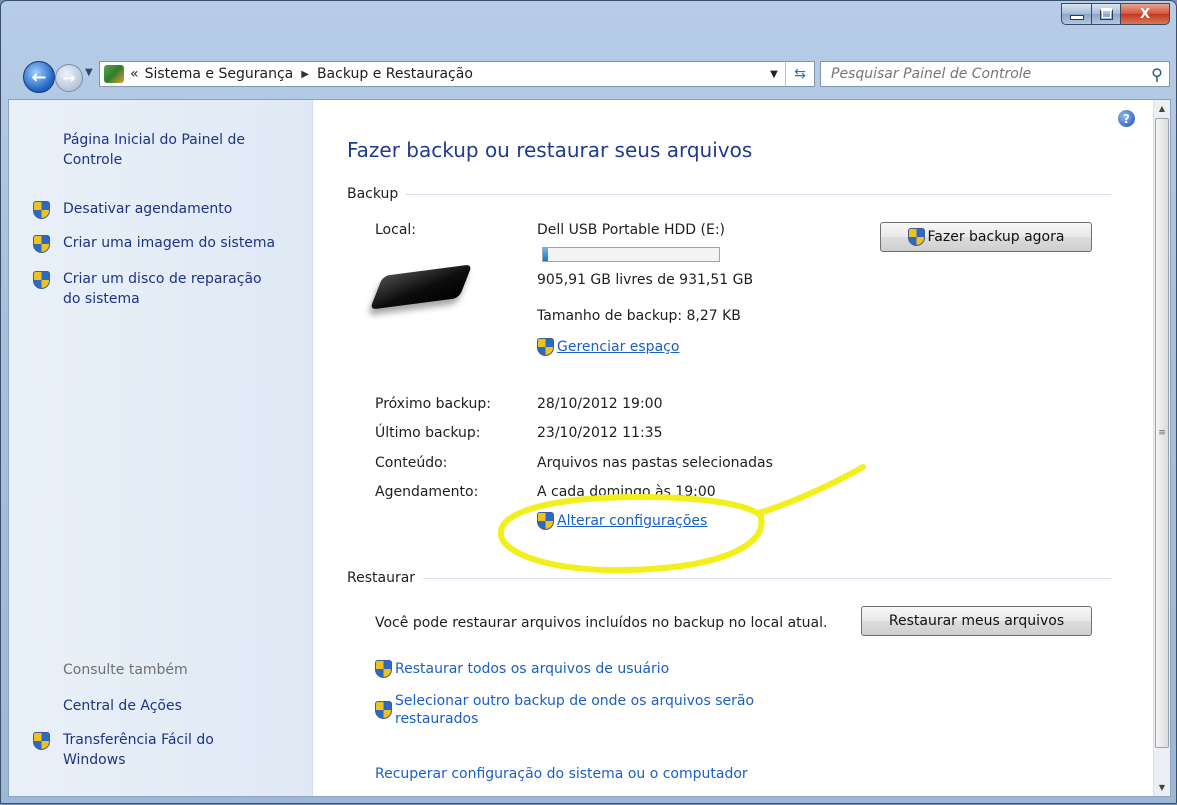  What do you see at coordinates (1162, 108) in the screenshot?
I see `scroll-up-icon: ▲` at bounding box center [1162, 108].